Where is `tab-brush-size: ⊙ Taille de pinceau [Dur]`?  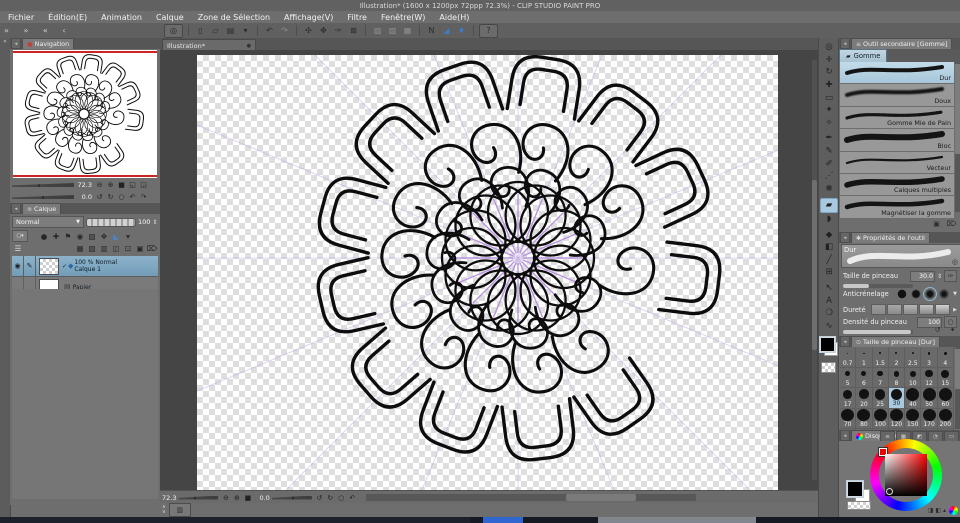 tab-brush-size: ⊙ Taille de pinceau [Dur] is located at coordinates (896, 341).